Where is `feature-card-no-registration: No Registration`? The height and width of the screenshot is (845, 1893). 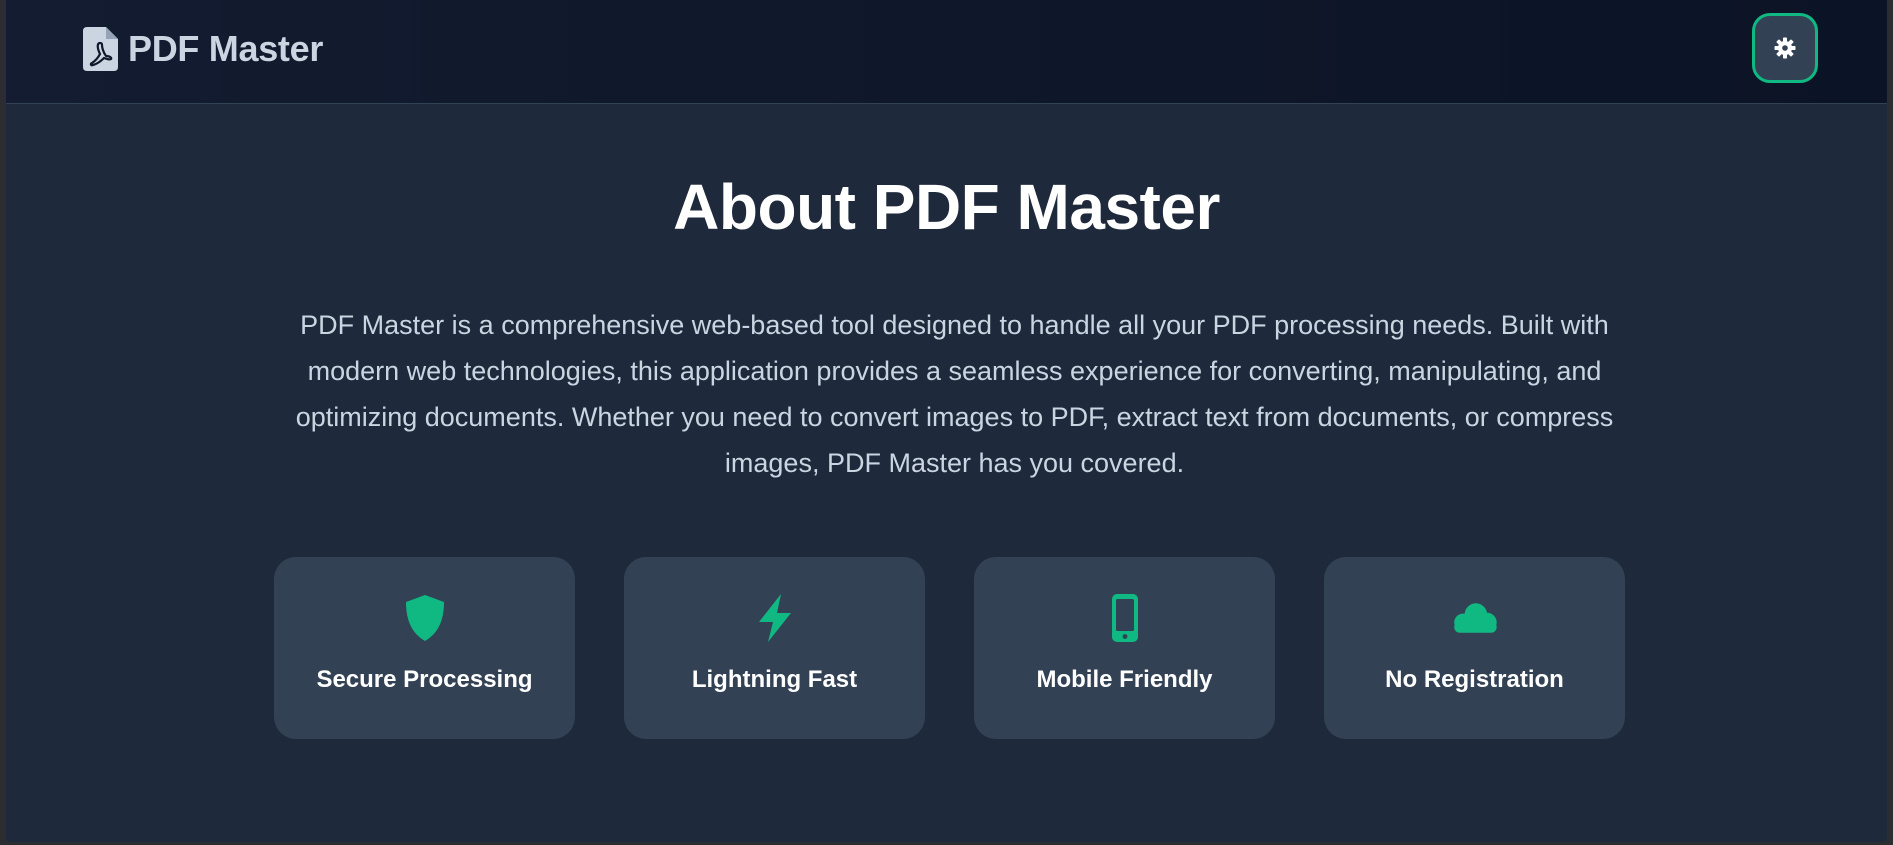
feature-card-no-registration: No Registration is located at coordinates (1474, 648).